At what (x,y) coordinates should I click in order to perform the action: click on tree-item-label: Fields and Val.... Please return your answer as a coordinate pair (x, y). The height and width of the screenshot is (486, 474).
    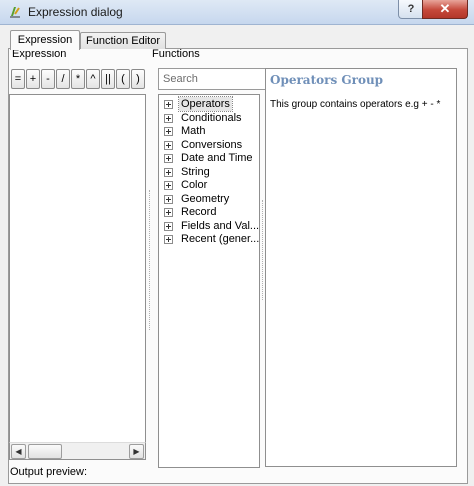
    Looking at the image, I should click on (220, 226).